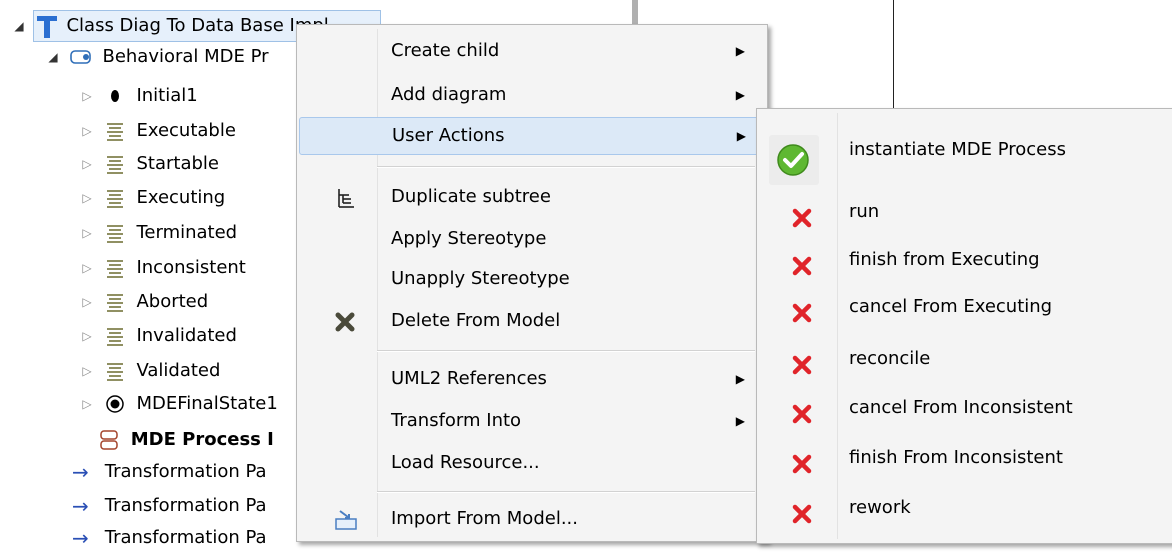  I want to click on action-label: cancel From Executing, so click(951, 306).